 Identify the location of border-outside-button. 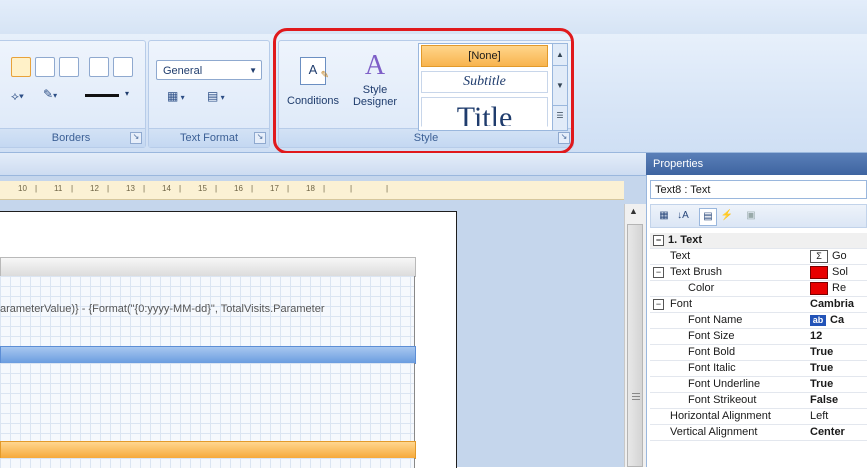
(45, 67).